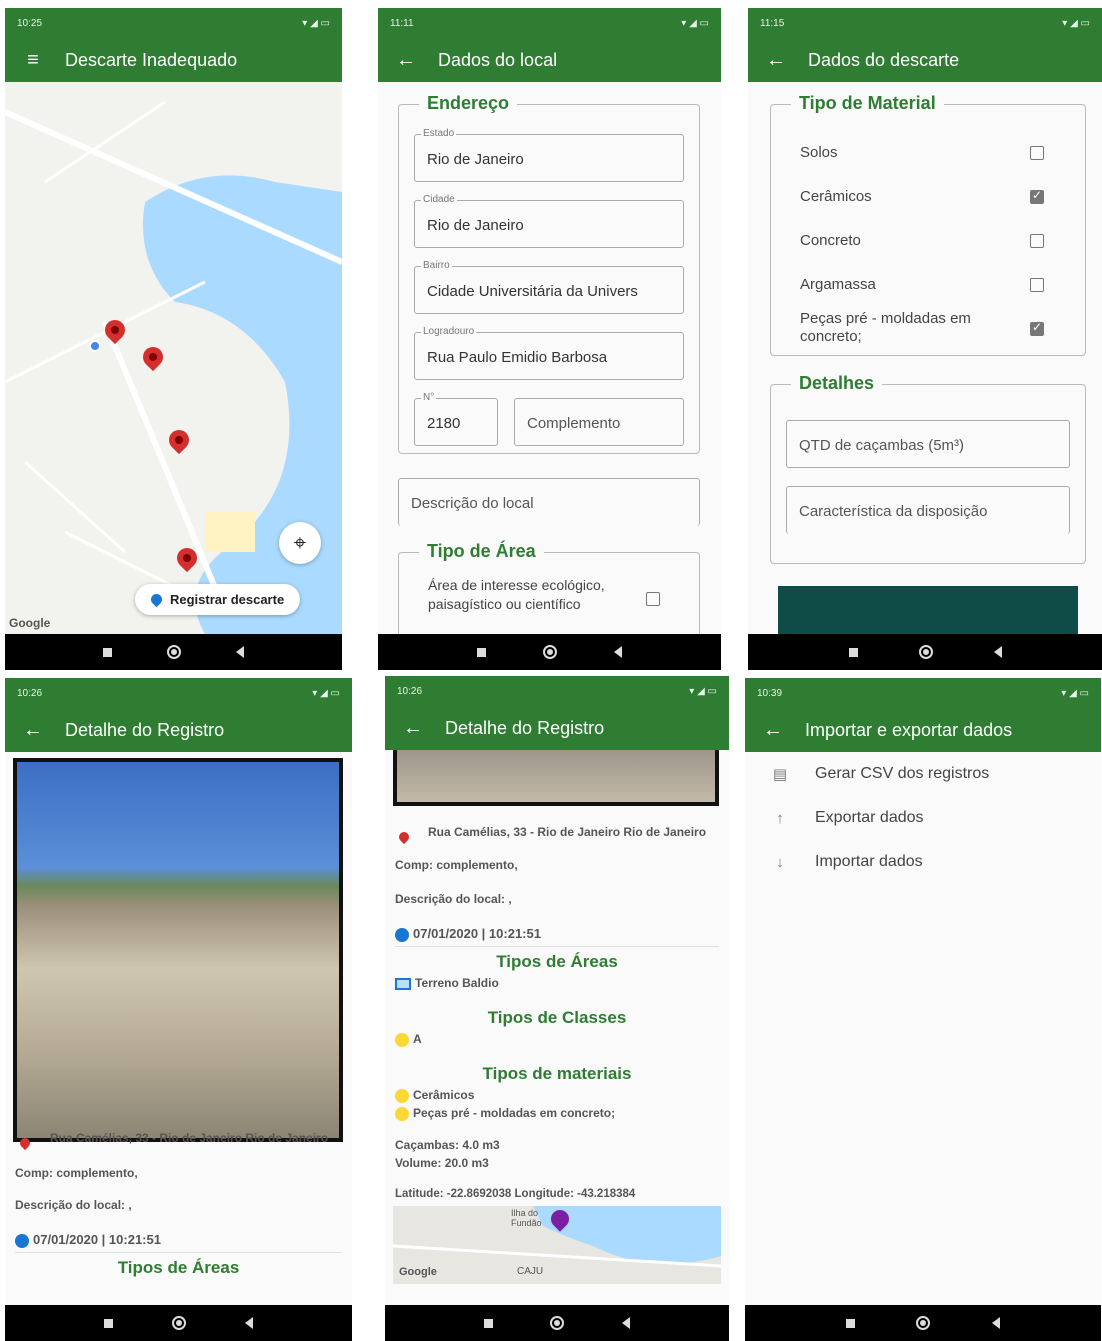  I want to click on page-title: Dados do descarte, so click(884, 59).